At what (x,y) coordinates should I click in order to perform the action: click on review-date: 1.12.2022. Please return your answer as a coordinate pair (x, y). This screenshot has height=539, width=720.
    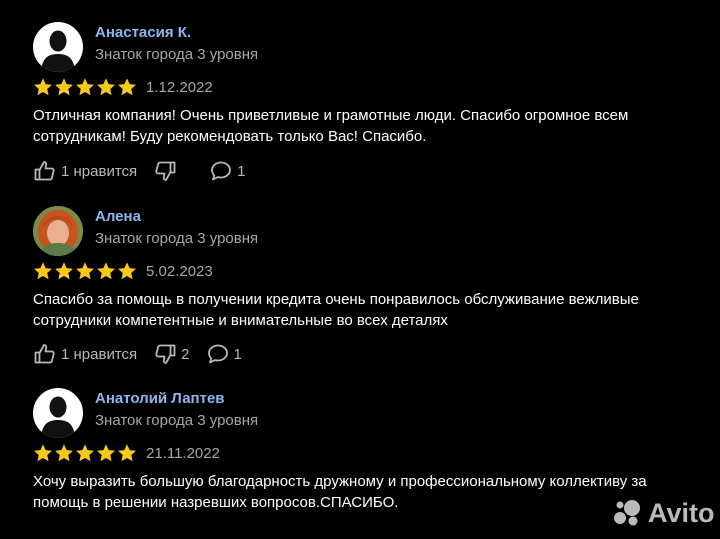
    Looking at the image, I should click on (179, 87).